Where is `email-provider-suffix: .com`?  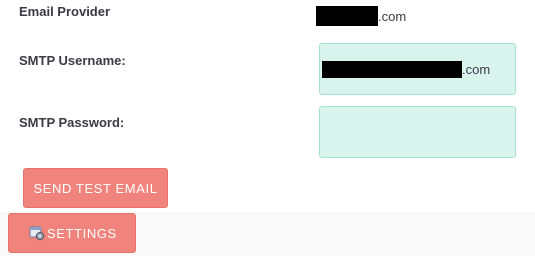 email-provider-suffix: .com is located at coordinates (392, 16).